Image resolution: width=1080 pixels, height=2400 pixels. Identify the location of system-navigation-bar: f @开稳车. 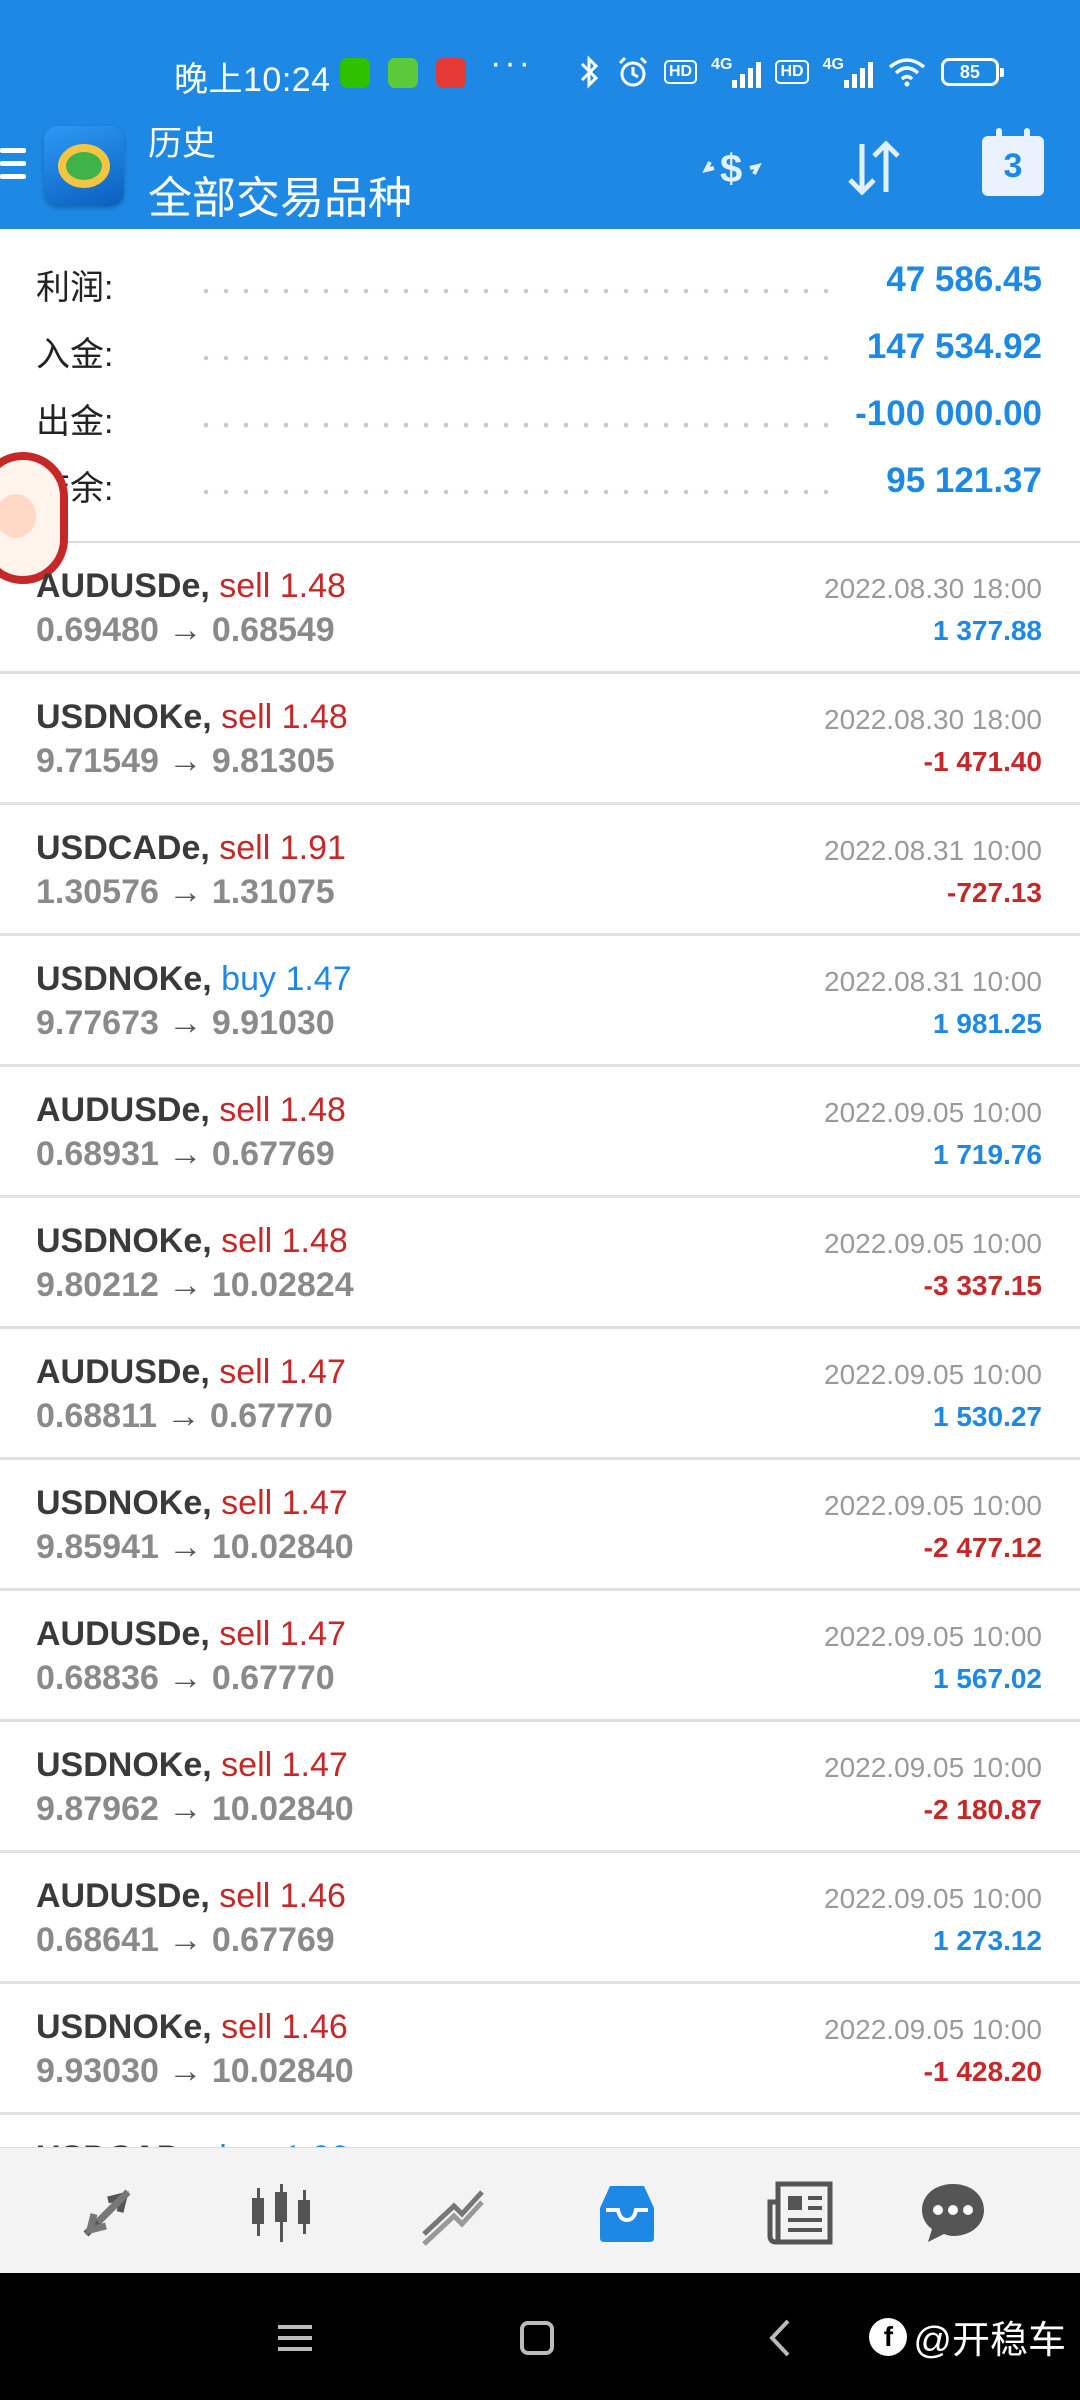
(540, 2336).